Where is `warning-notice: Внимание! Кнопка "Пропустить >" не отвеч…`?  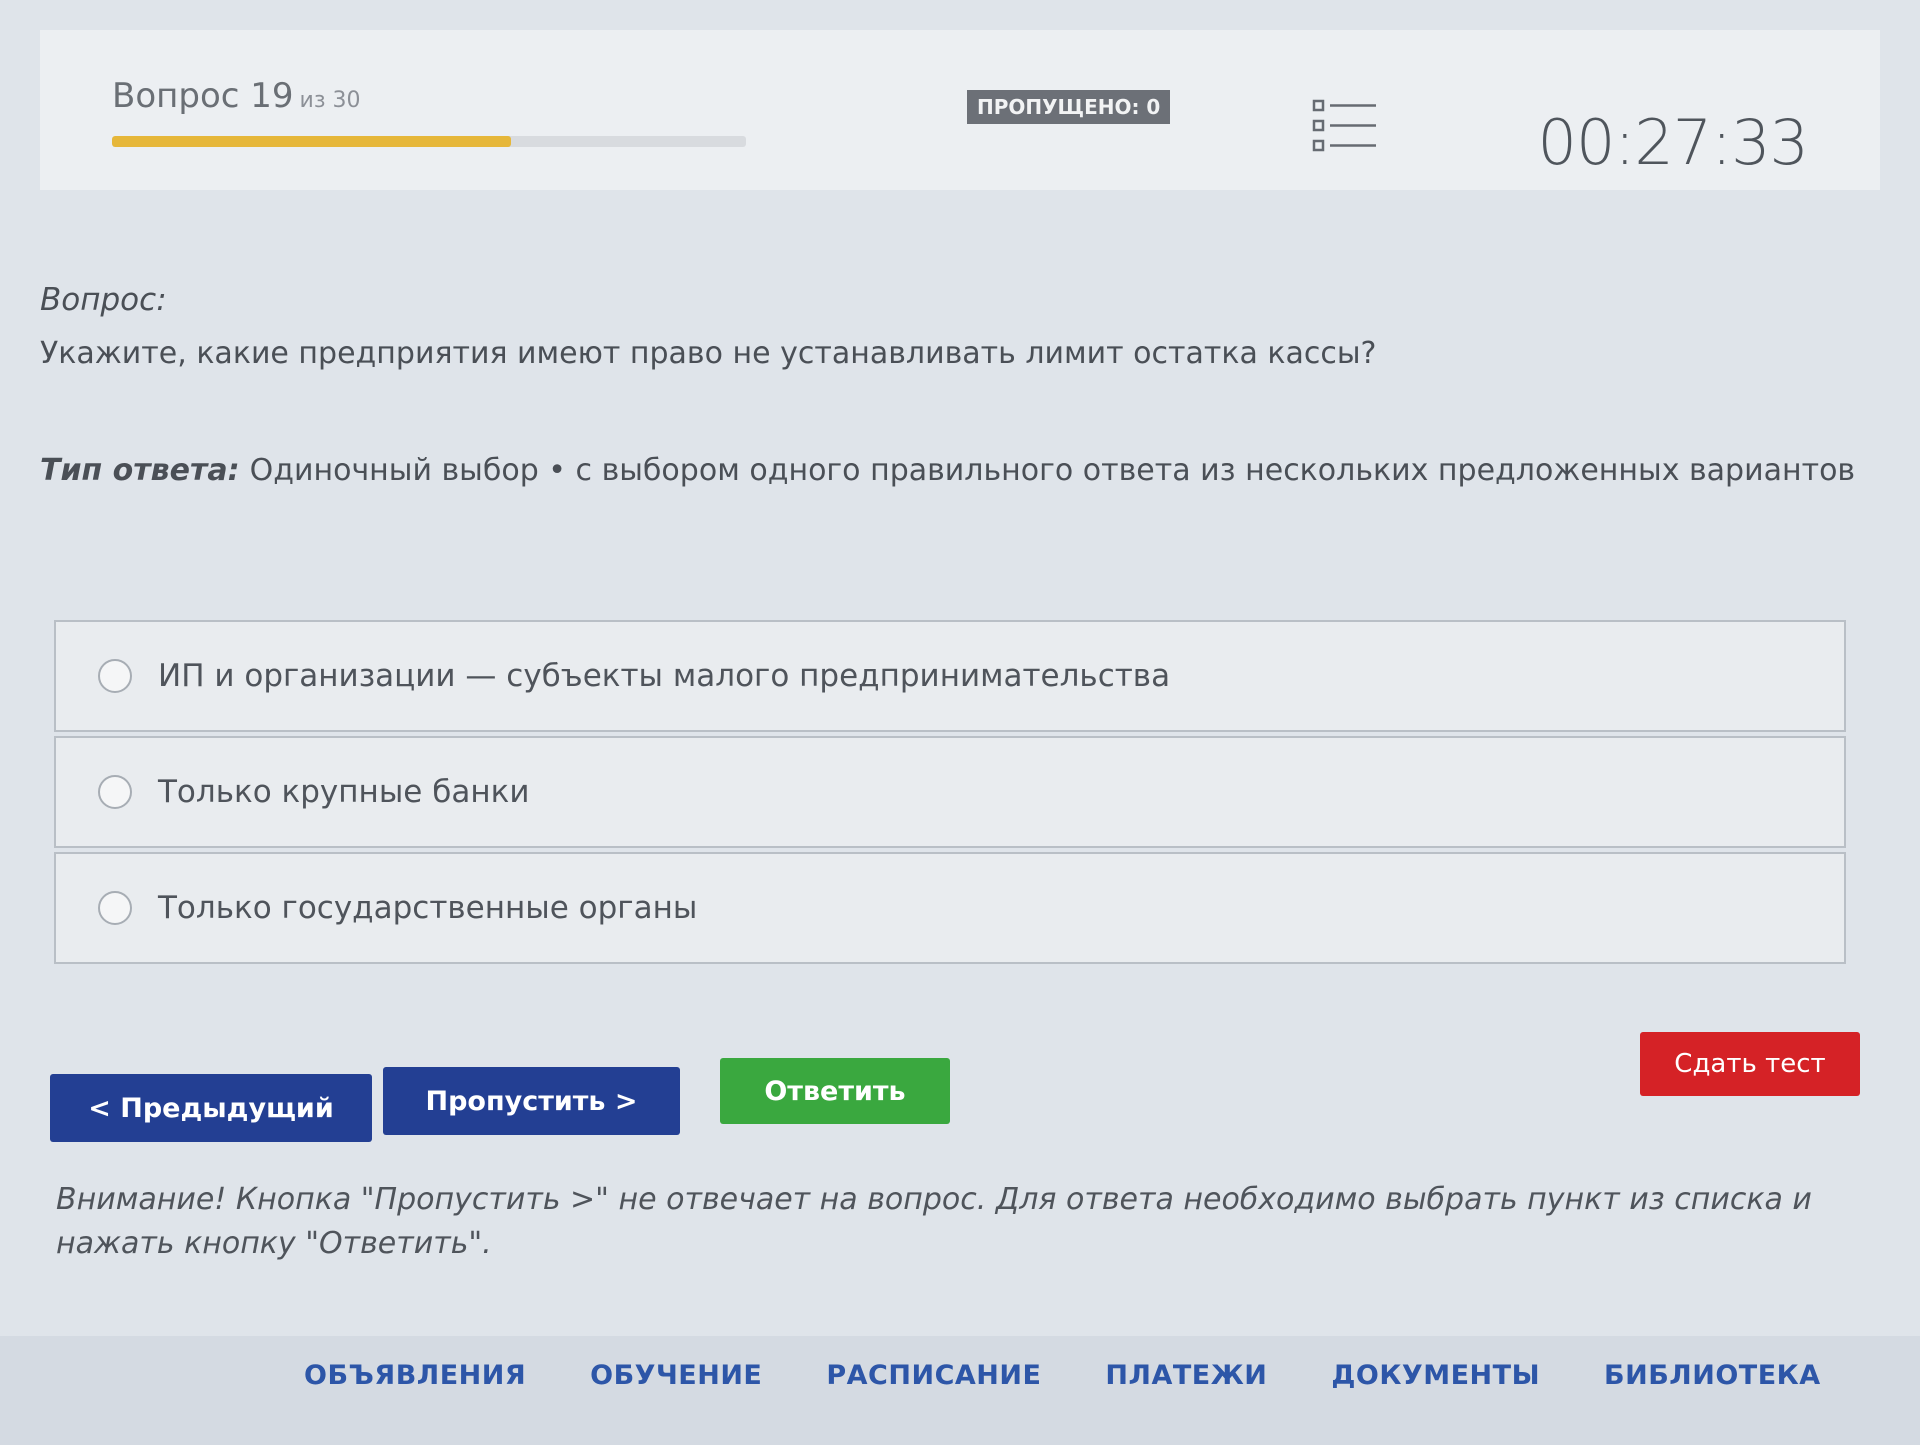 warning-notice: Внимание! Кнопка "Пропустить >" не отвеч… is located at coordinates (934, 1221).